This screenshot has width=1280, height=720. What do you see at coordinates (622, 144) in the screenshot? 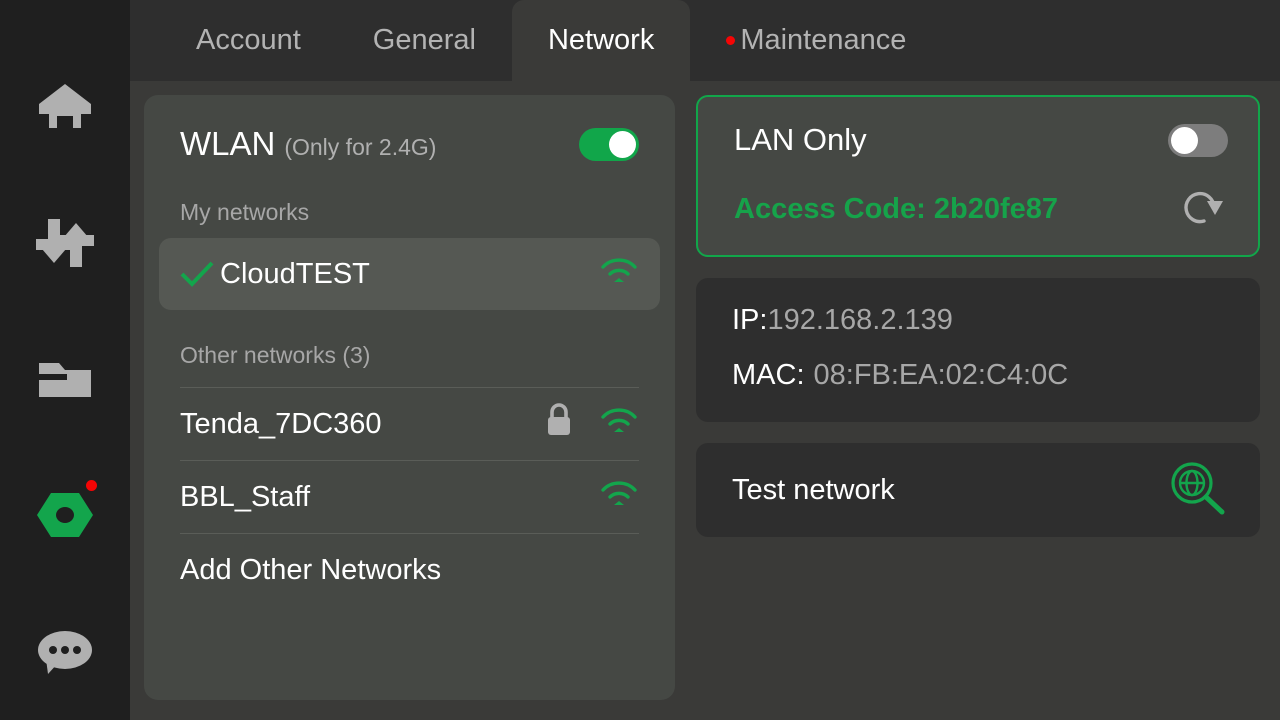
I see `wlan-toggle-knob` at bounding box center [622, 144].